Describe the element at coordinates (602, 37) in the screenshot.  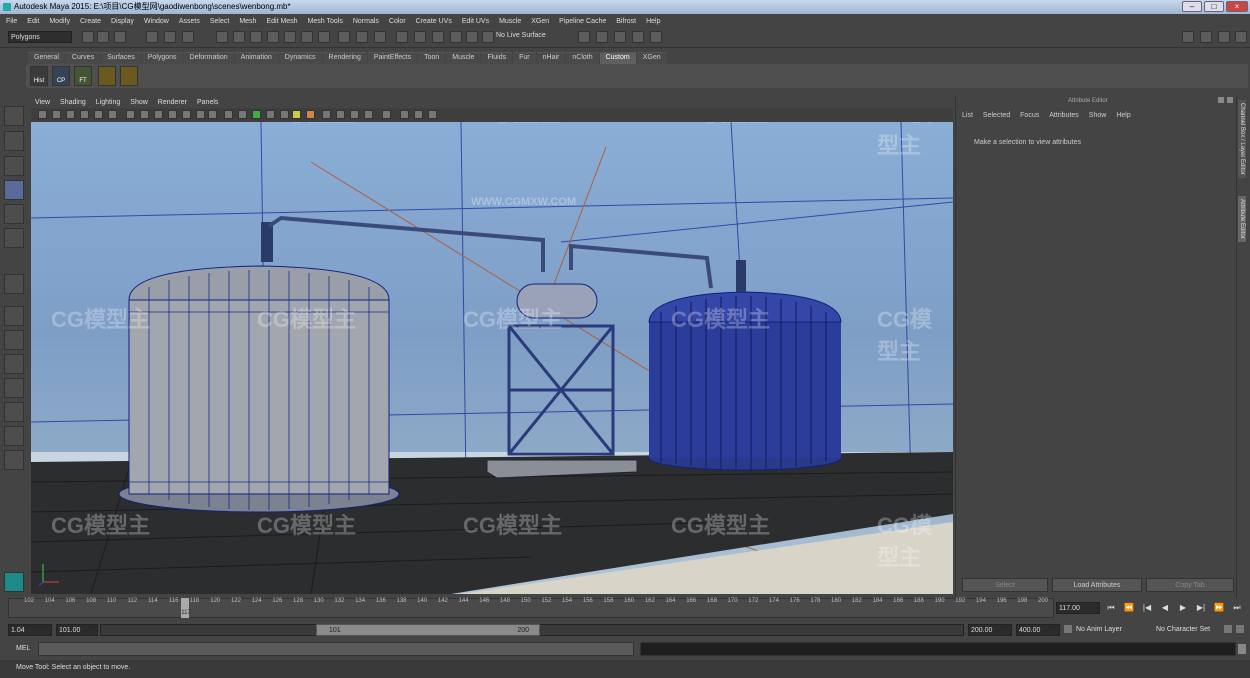
I see `camera-icon` at that location.